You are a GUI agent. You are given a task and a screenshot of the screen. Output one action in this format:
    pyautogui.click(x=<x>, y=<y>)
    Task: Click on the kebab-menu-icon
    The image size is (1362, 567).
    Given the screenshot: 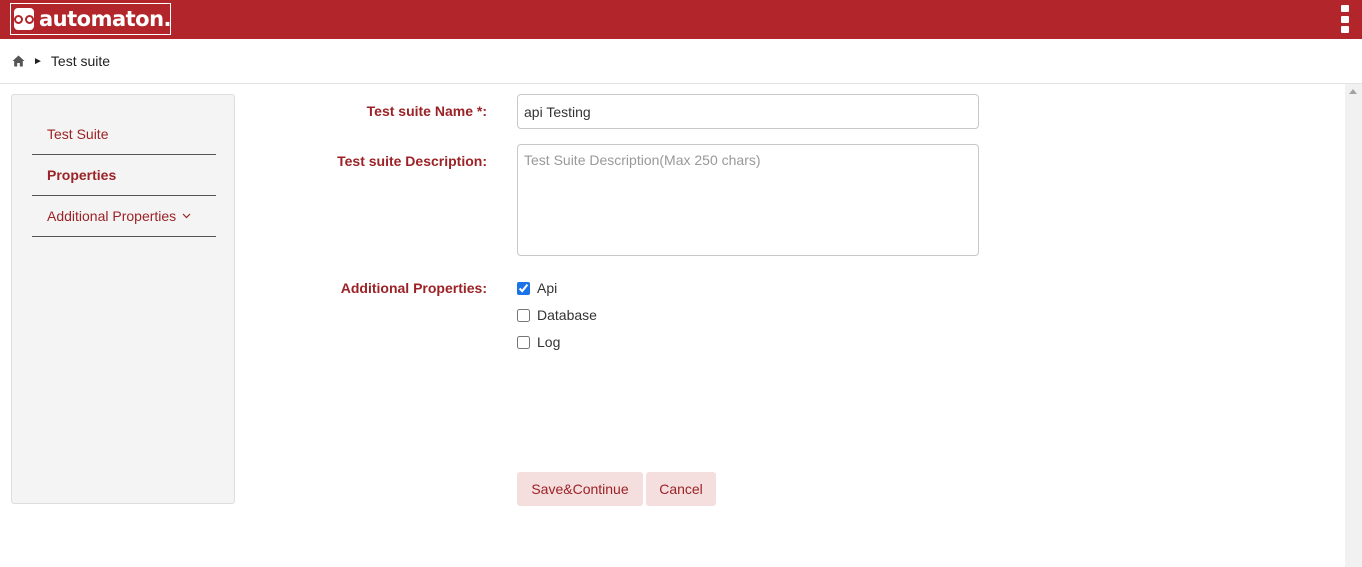 What is the action you would take?
    pyautogui.click(x=1345, y=19)
    